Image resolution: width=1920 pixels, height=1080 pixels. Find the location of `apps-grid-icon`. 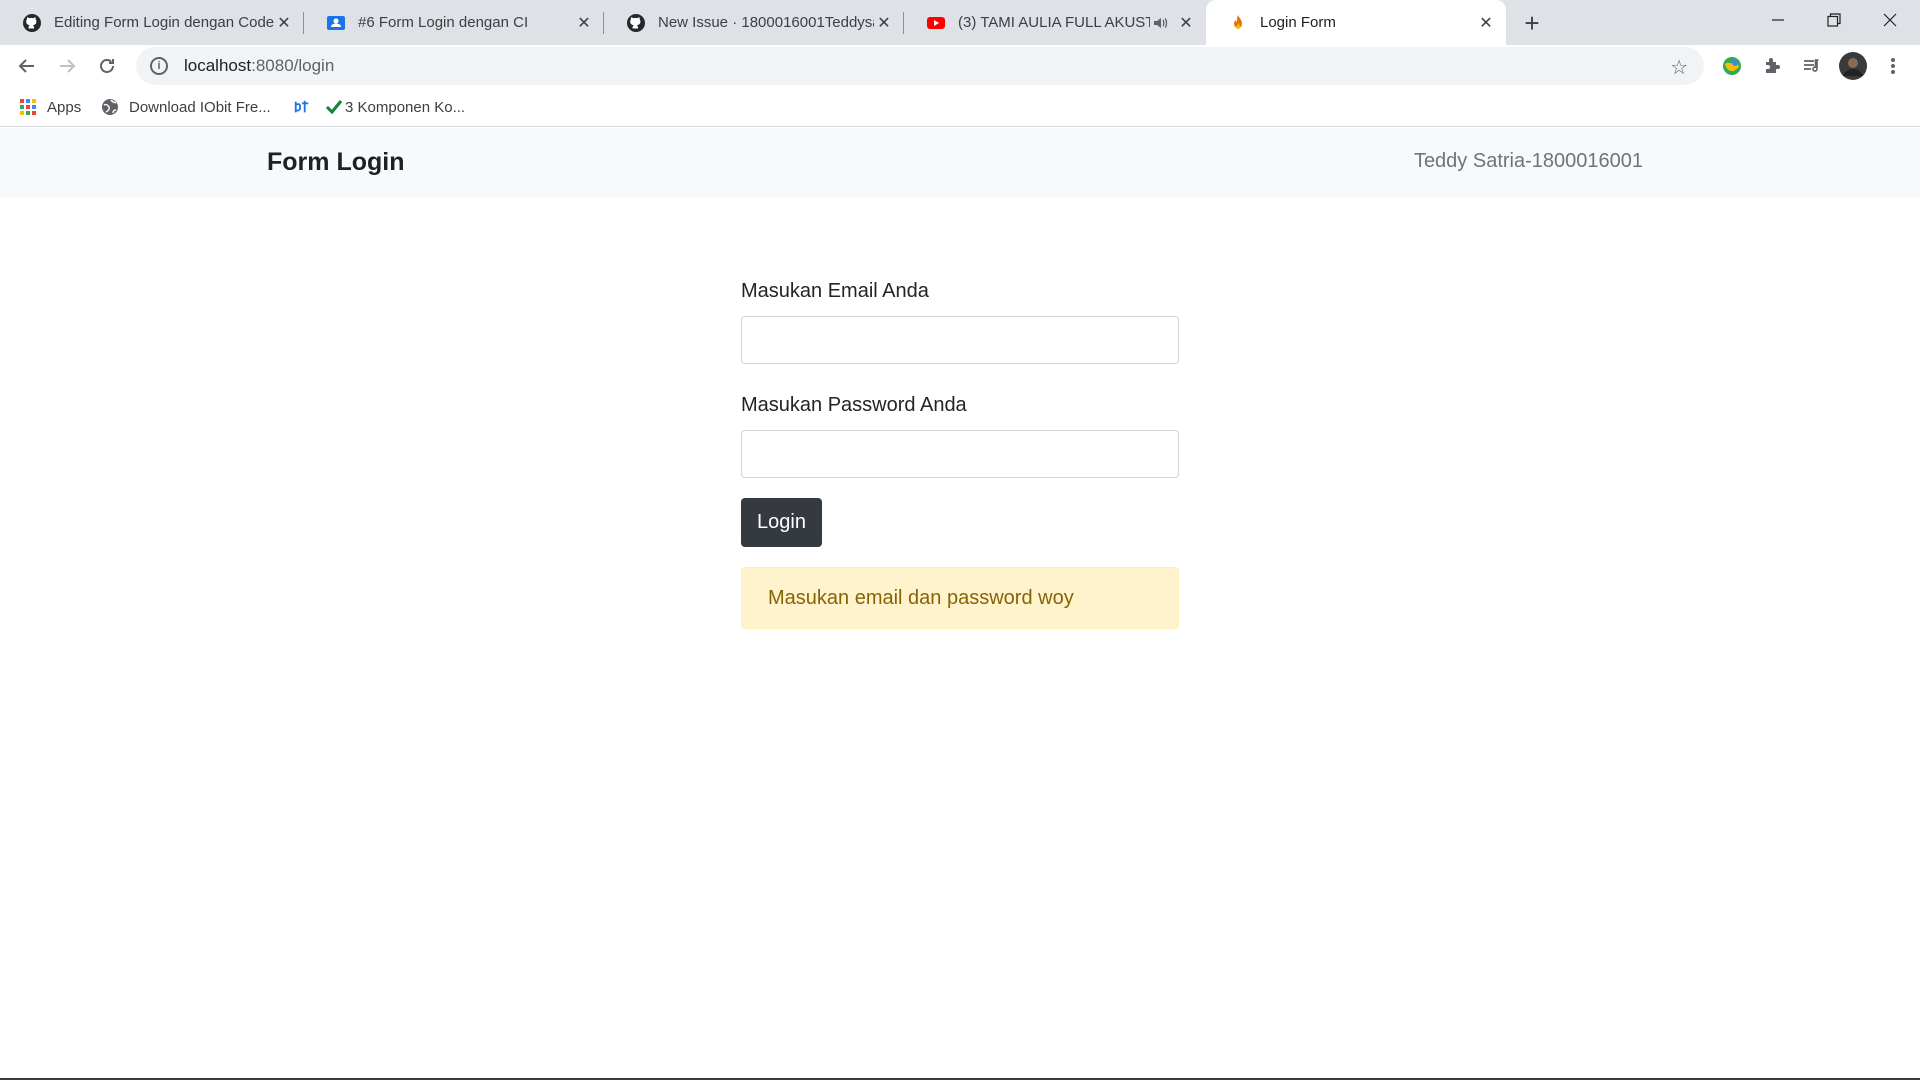

apps-grid-icon is located at coordinates (28, 107).